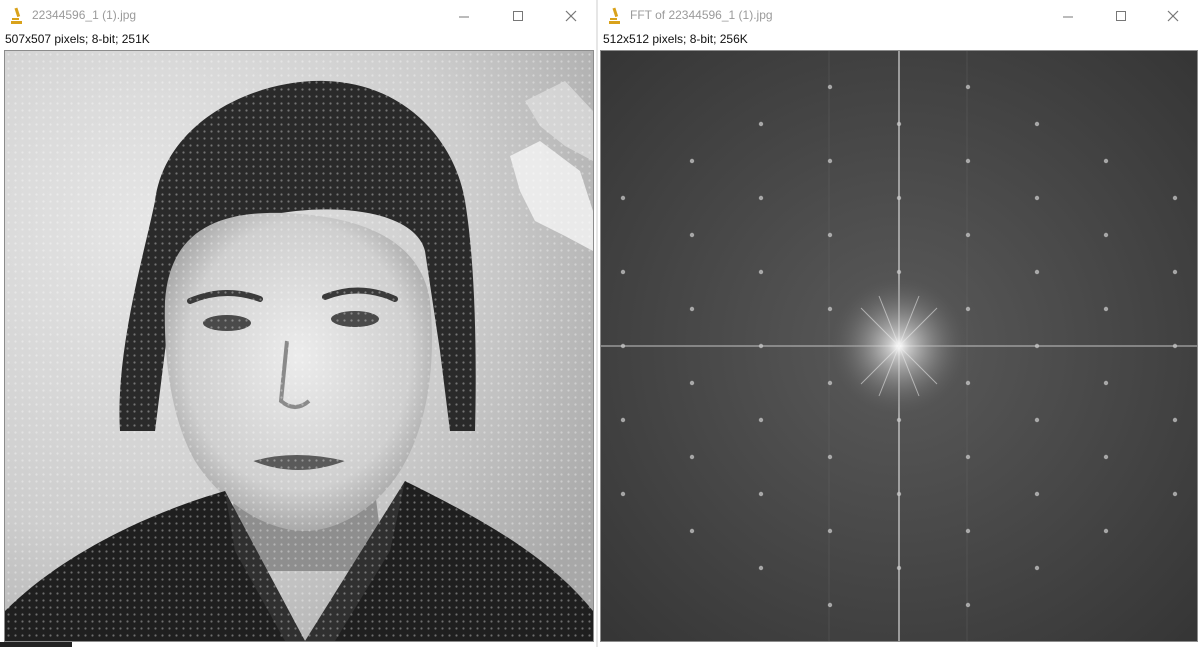  What do you see at coordinates (84, 15) in the screenshot?
I see `window-title: 22344596_1 (1).jpg` at bounding box center [84, 15].